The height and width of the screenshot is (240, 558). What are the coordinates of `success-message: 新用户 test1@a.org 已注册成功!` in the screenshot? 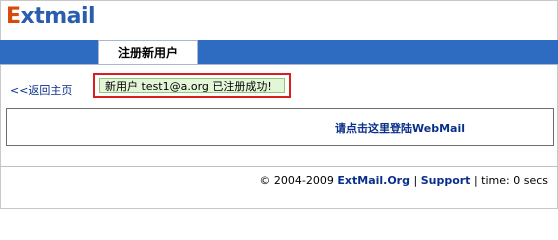 It's located at (192, 85).